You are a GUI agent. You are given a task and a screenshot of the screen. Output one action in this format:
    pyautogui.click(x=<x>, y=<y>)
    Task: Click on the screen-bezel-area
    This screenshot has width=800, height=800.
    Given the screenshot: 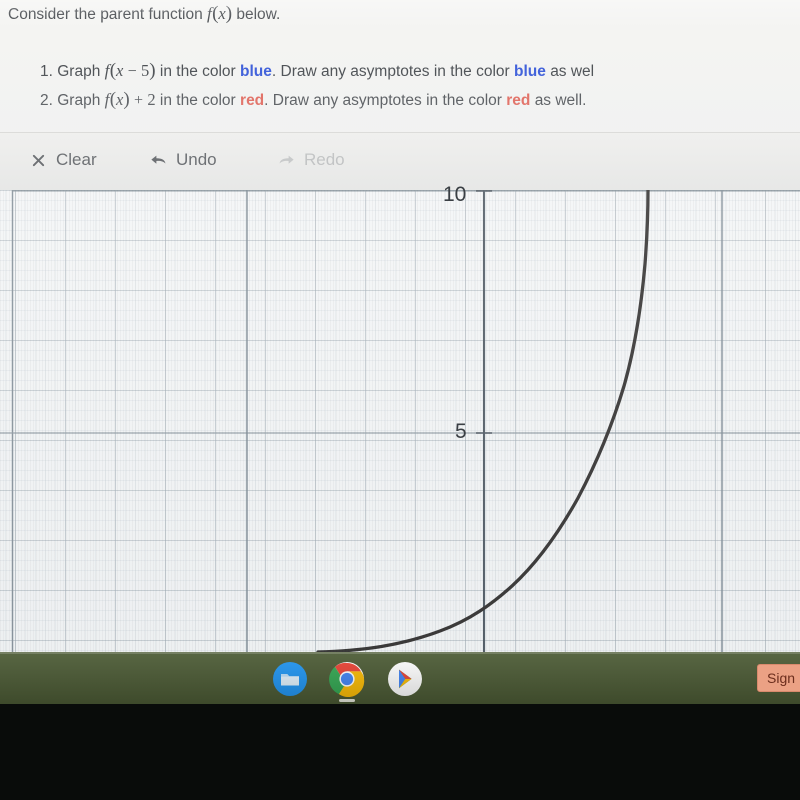 What is the action you would take?
    pyautogui.click(x=400, y=752)
    